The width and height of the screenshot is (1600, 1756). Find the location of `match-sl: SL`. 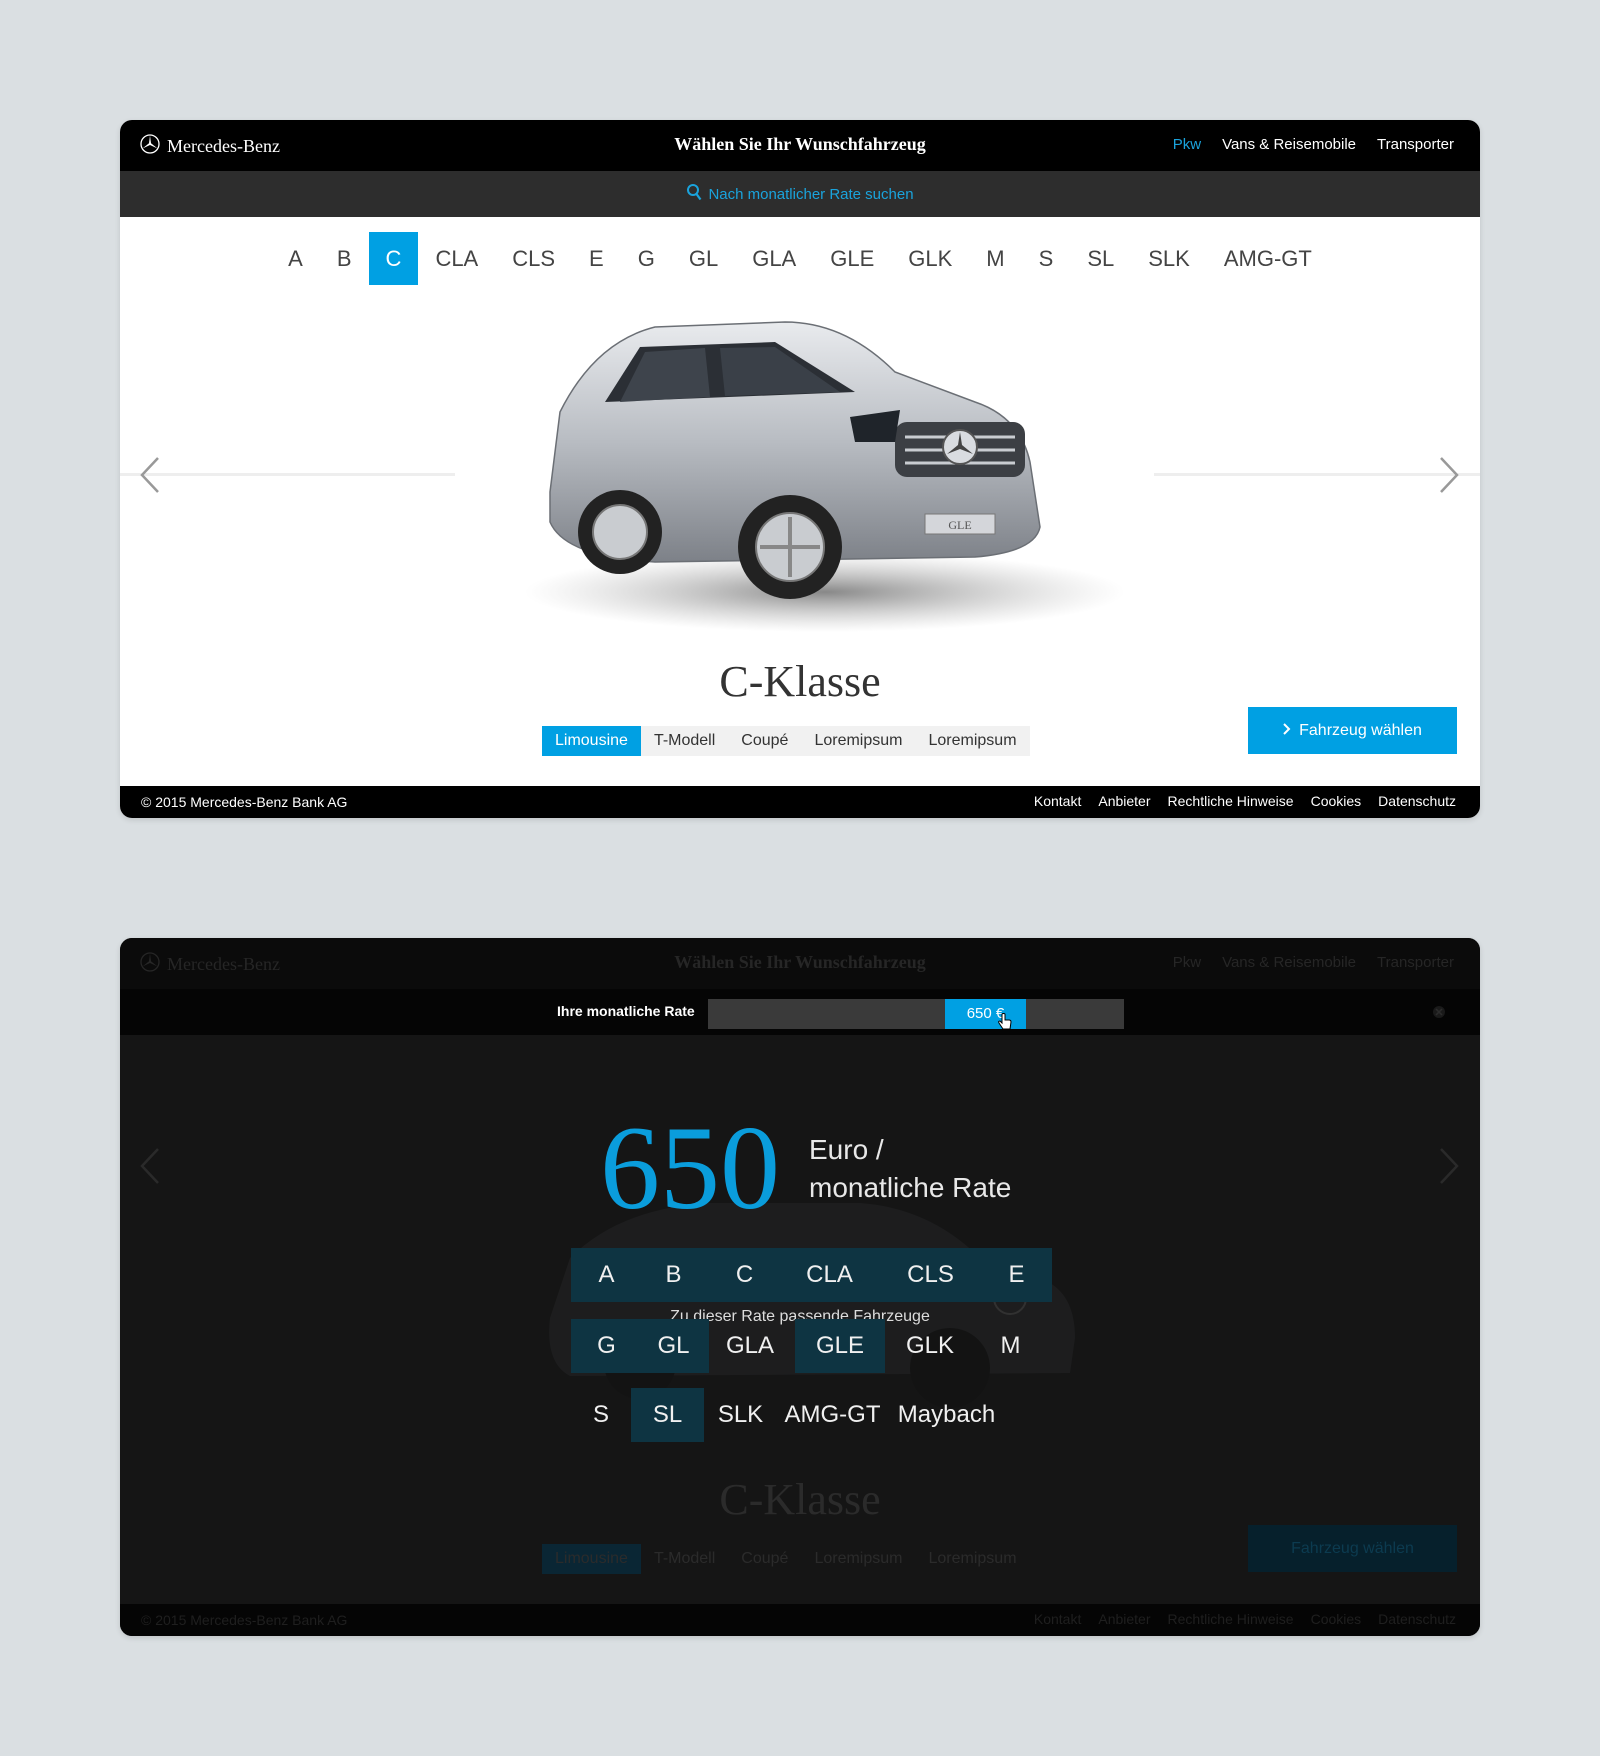

match-sl: SL is located at coordinates (667, 1415).